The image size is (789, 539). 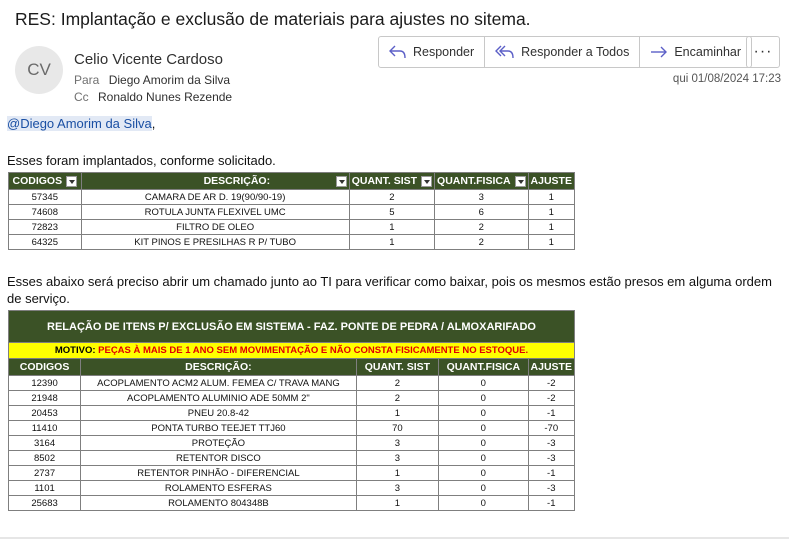 I want to click on cell-code: 25683, so click(x=44, y=503).